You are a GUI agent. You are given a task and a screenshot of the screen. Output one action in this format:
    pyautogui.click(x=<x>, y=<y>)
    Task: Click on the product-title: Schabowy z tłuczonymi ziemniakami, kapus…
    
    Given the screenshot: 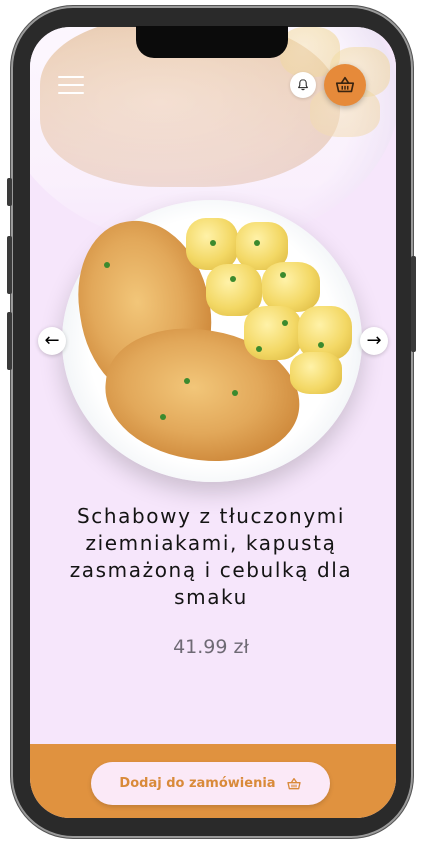 What is the action you would take?
    pyautogui.click(x=211, y=556)
    